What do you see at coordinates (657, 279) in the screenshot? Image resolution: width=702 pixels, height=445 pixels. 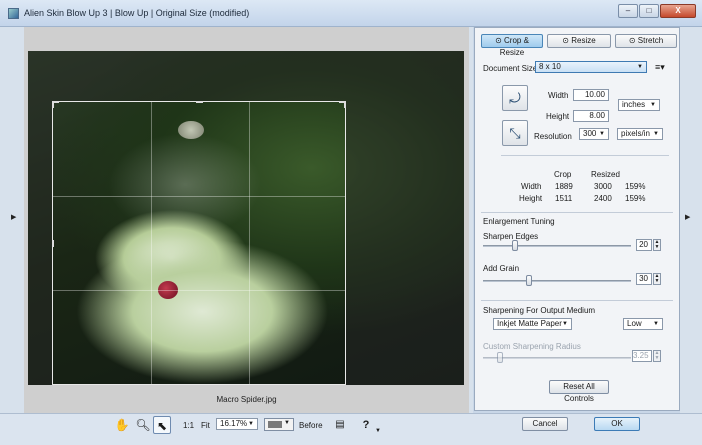 I see `grain-stepper: ▲ ▼` at bounding box center [657, 279].